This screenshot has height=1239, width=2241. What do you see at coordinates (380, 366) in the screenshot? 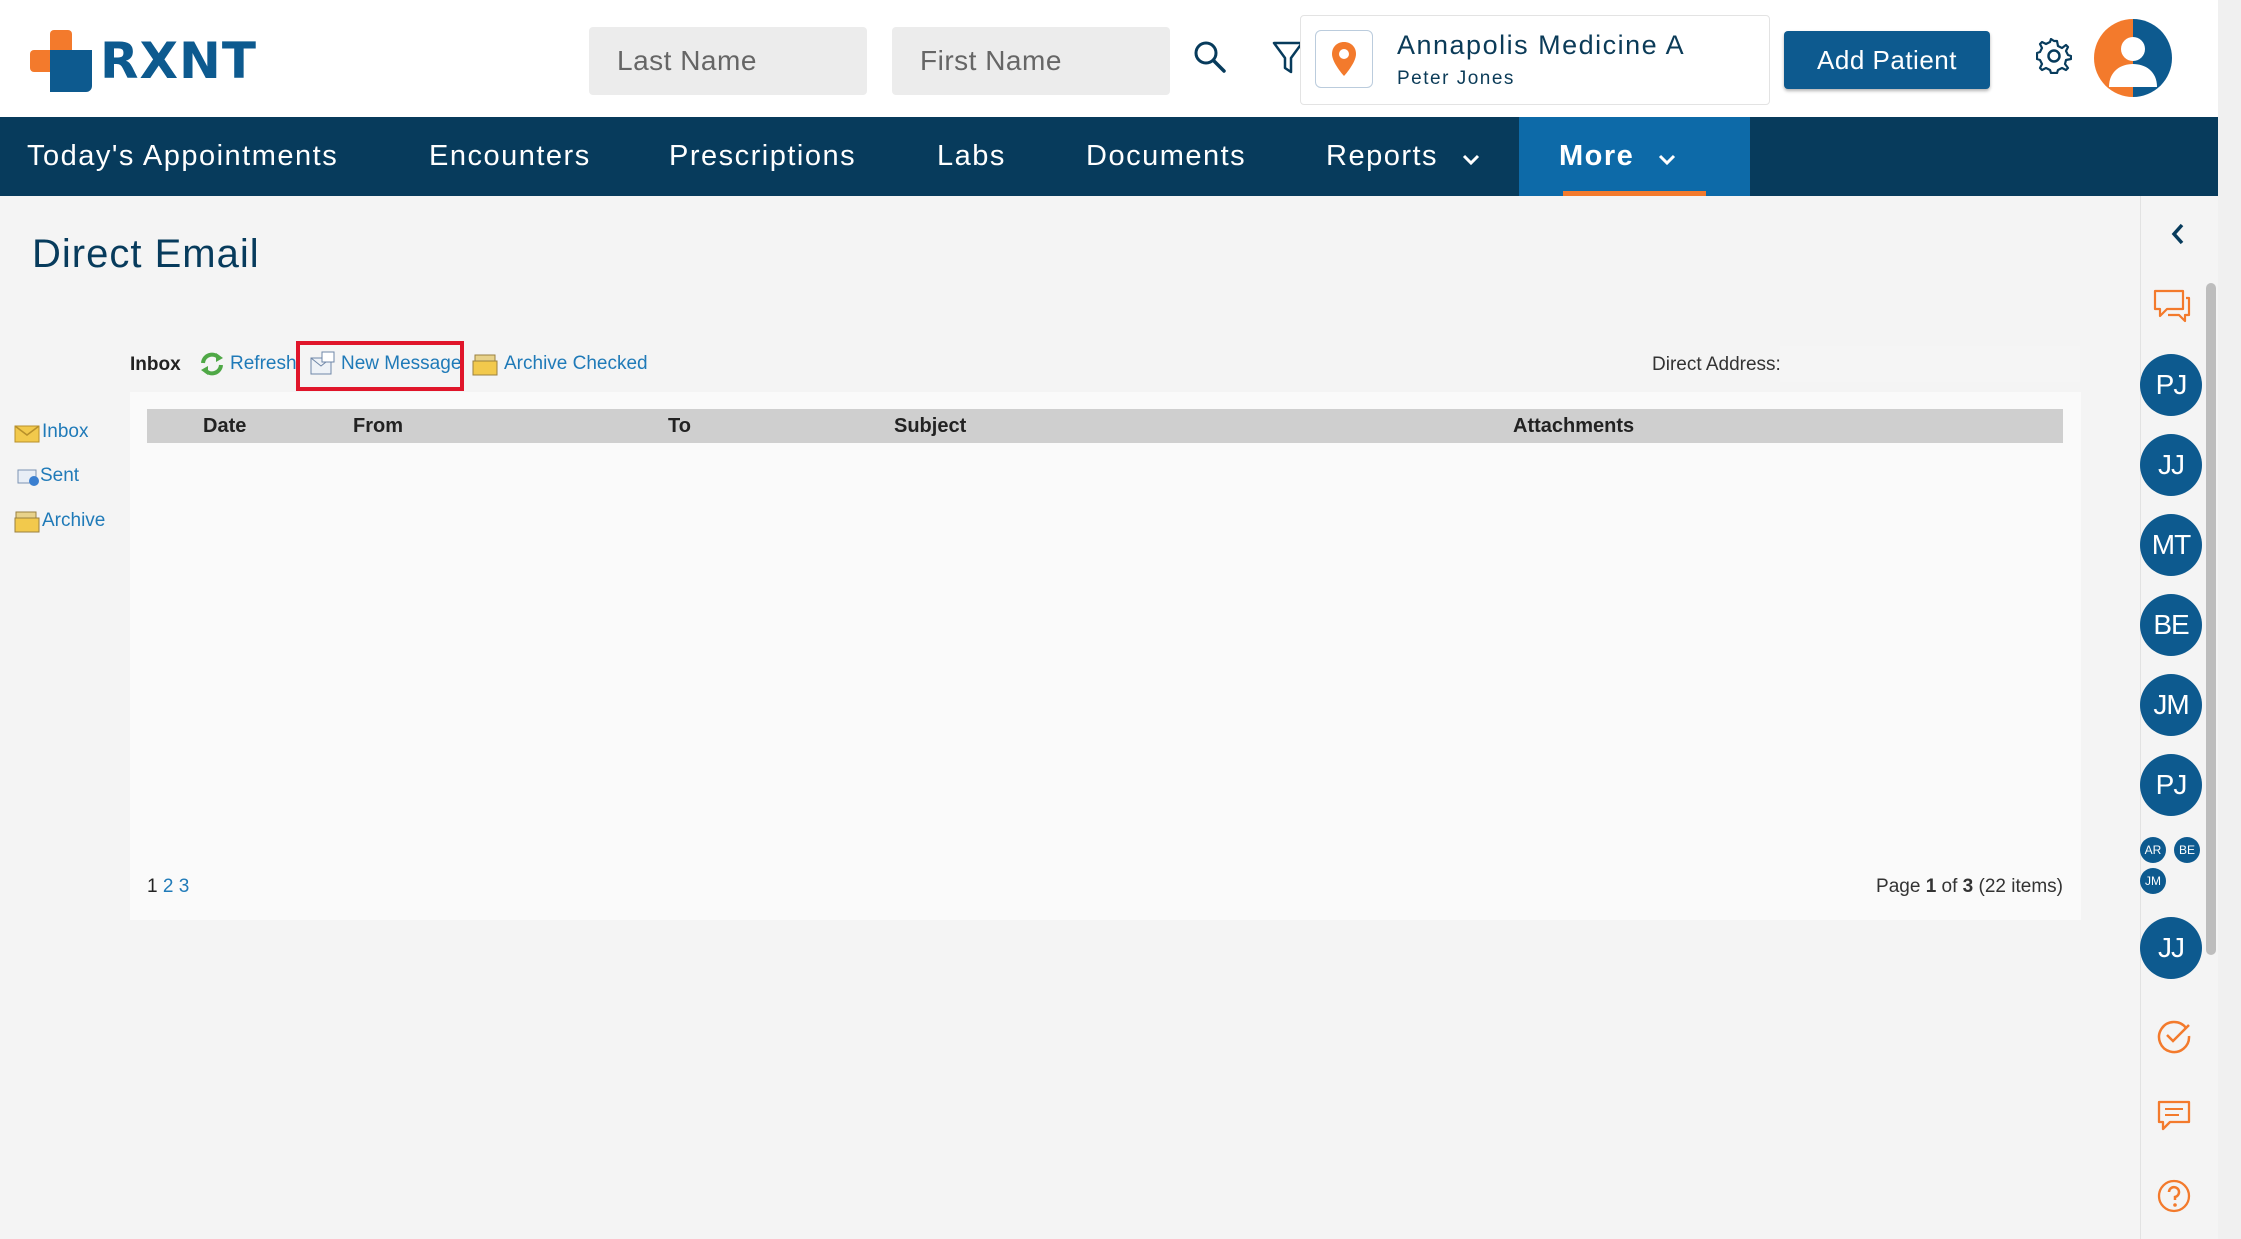
I see `new-message-highlight` at bounding box center [380, 366].